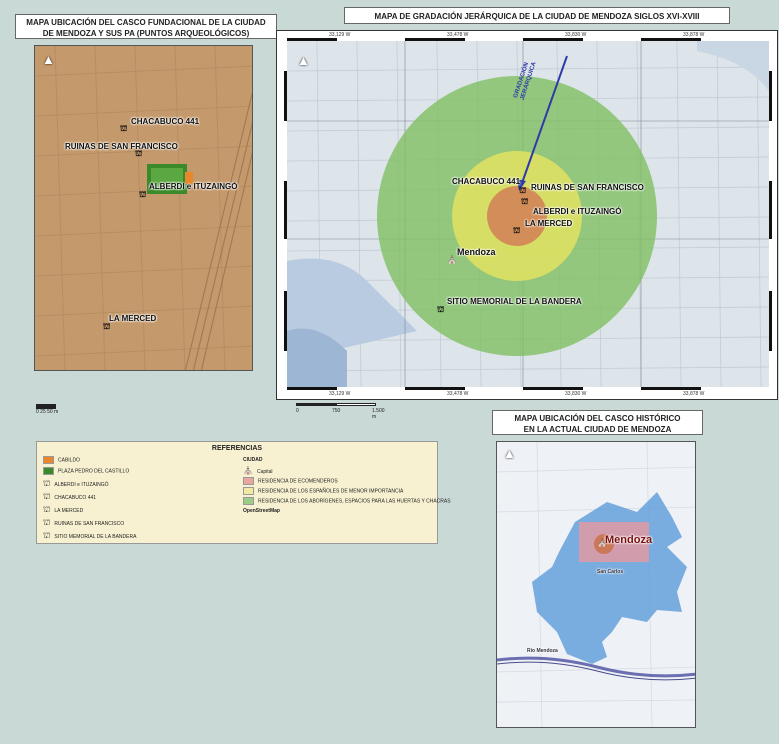 This screenshot has width=779, height=744. Describe the element at coordinates (133, 318) in the screenshot. I see `map1-label-merced: LA MERCED` at that location.